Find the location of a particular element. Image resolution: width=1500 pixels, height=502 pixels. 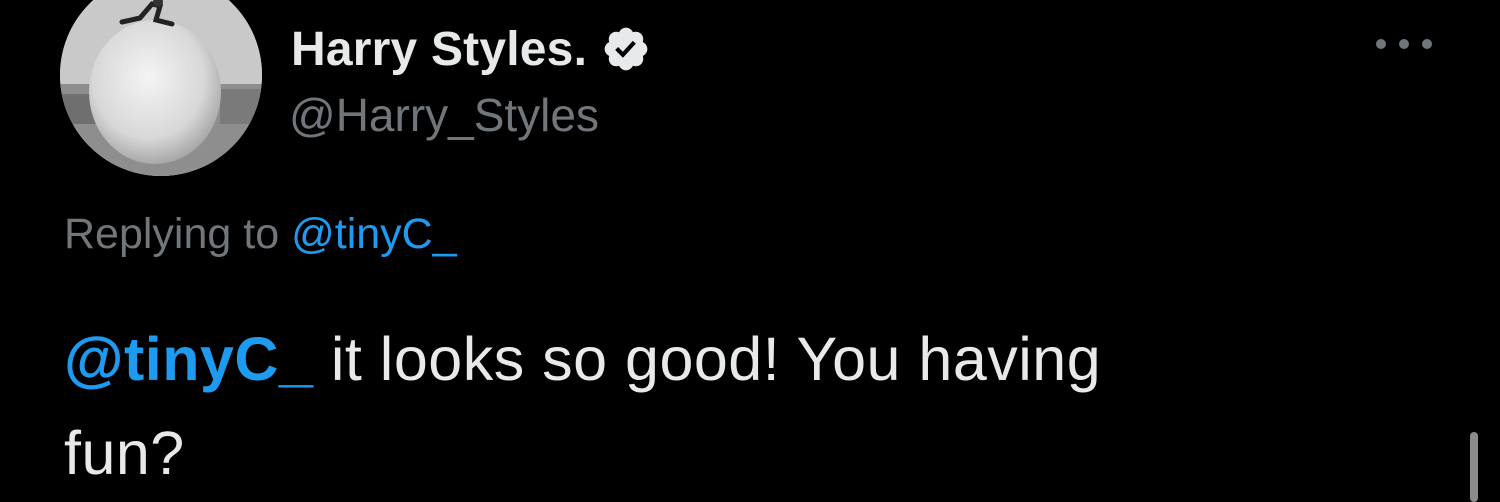

tweet-text-line2: fun? is located at coordinates (124, 453).